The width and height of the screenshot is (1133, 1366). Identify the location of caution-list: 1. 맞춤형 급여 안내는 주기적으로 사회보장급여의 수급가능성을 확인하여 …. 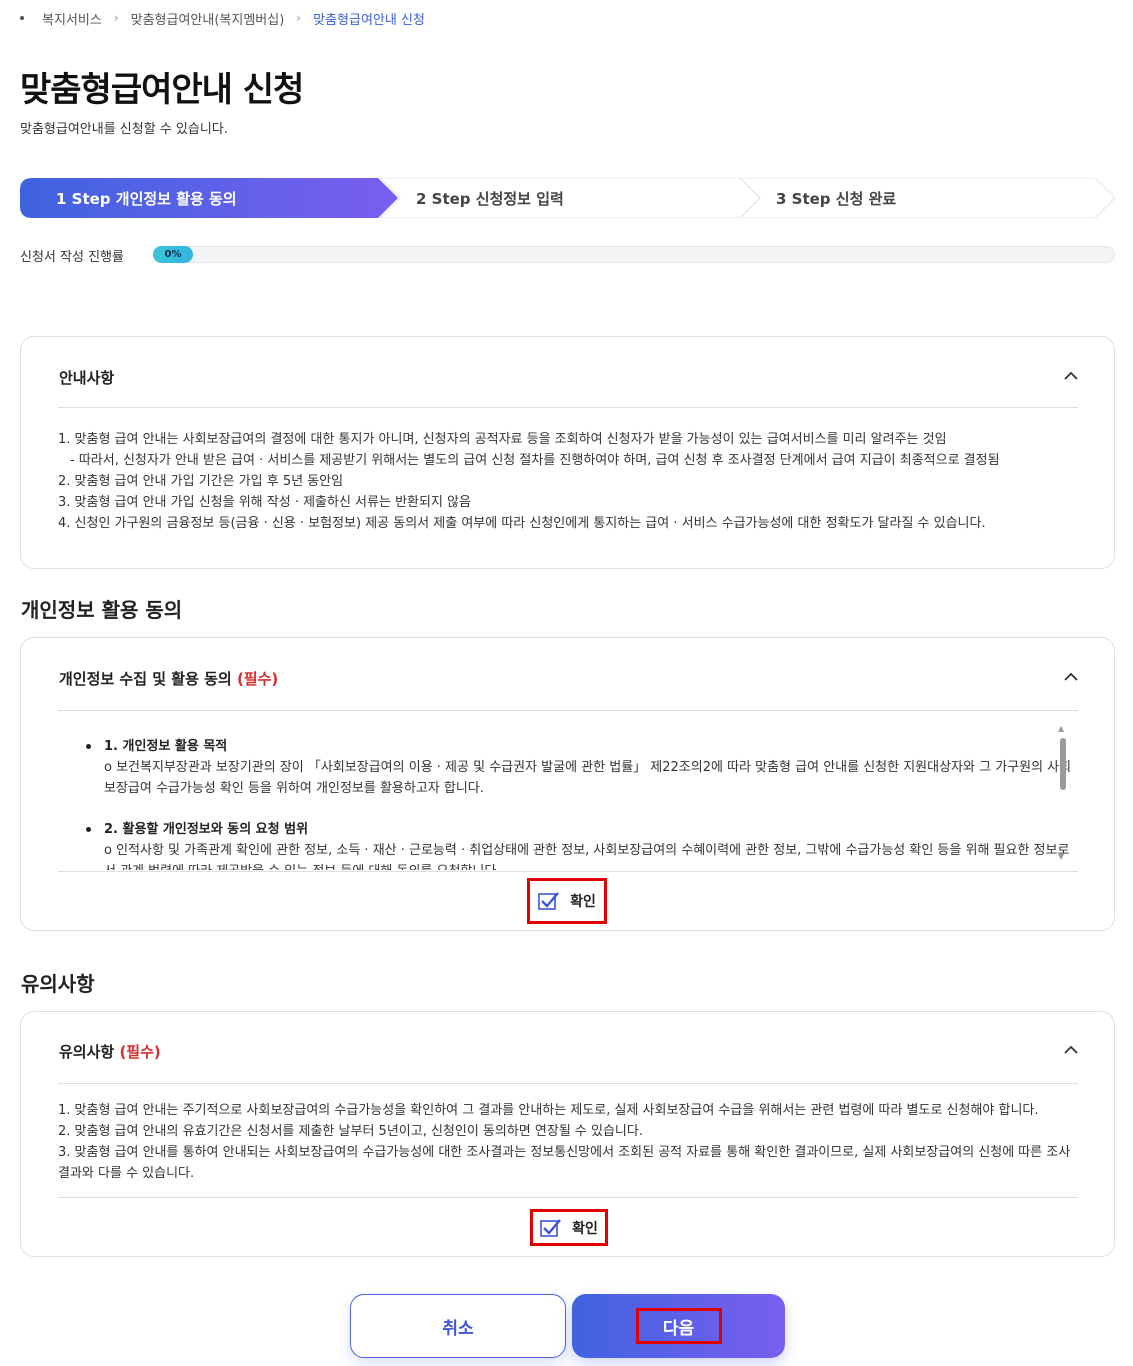
(566, 1142).